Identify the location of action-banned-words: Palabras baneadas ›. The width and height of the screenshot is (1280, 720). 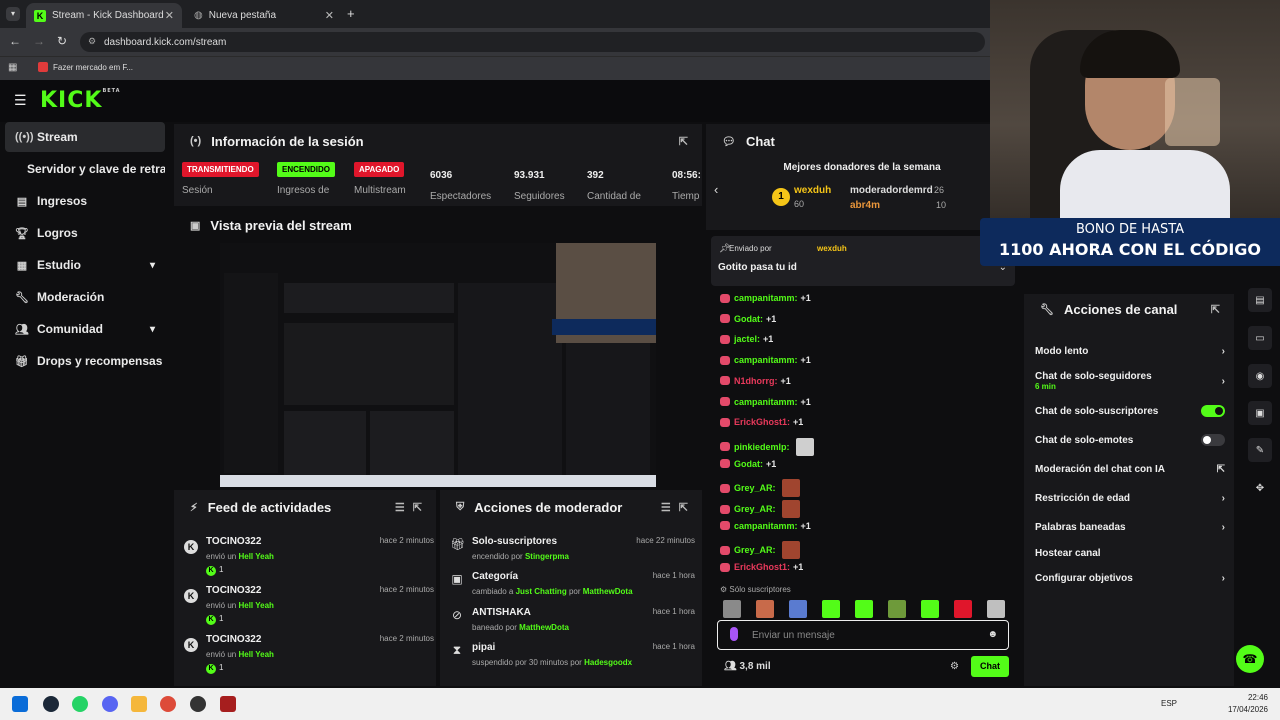
(1130, 527).